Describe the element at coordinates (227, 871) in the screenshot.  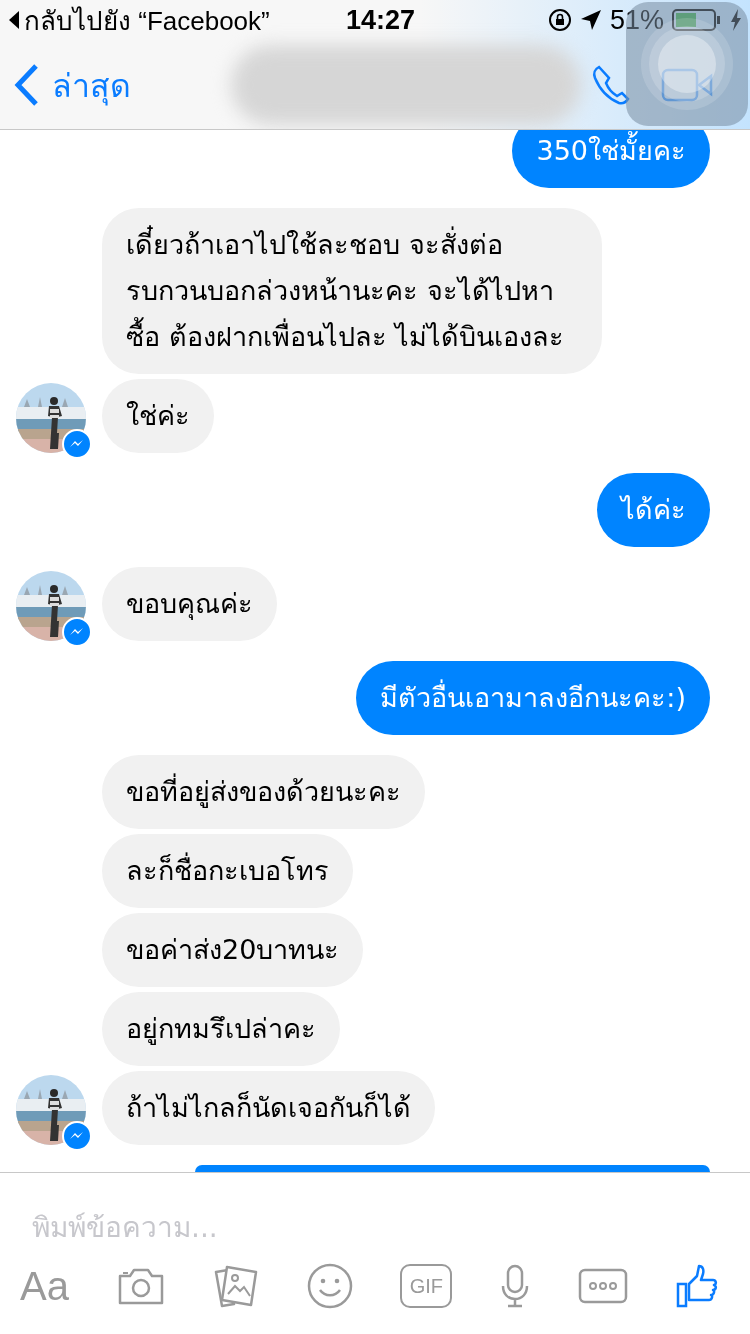
I see `message-bubble: ละก็ชื่อกะเบอโทร` at that location.